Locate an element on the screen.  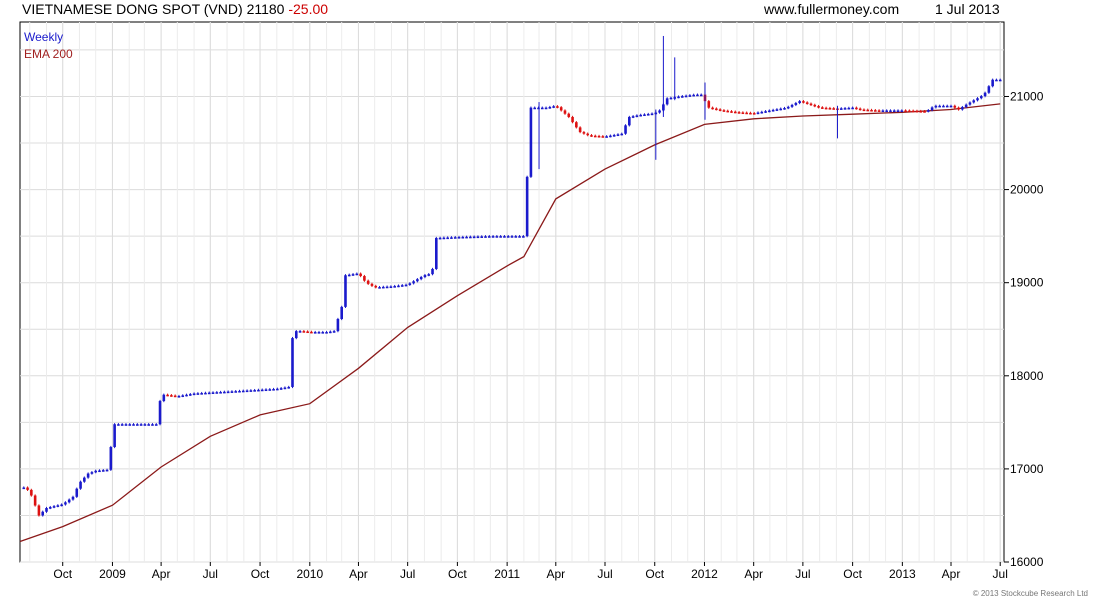
legend-ema: EMA 200 is located at coordinates (48, 54).